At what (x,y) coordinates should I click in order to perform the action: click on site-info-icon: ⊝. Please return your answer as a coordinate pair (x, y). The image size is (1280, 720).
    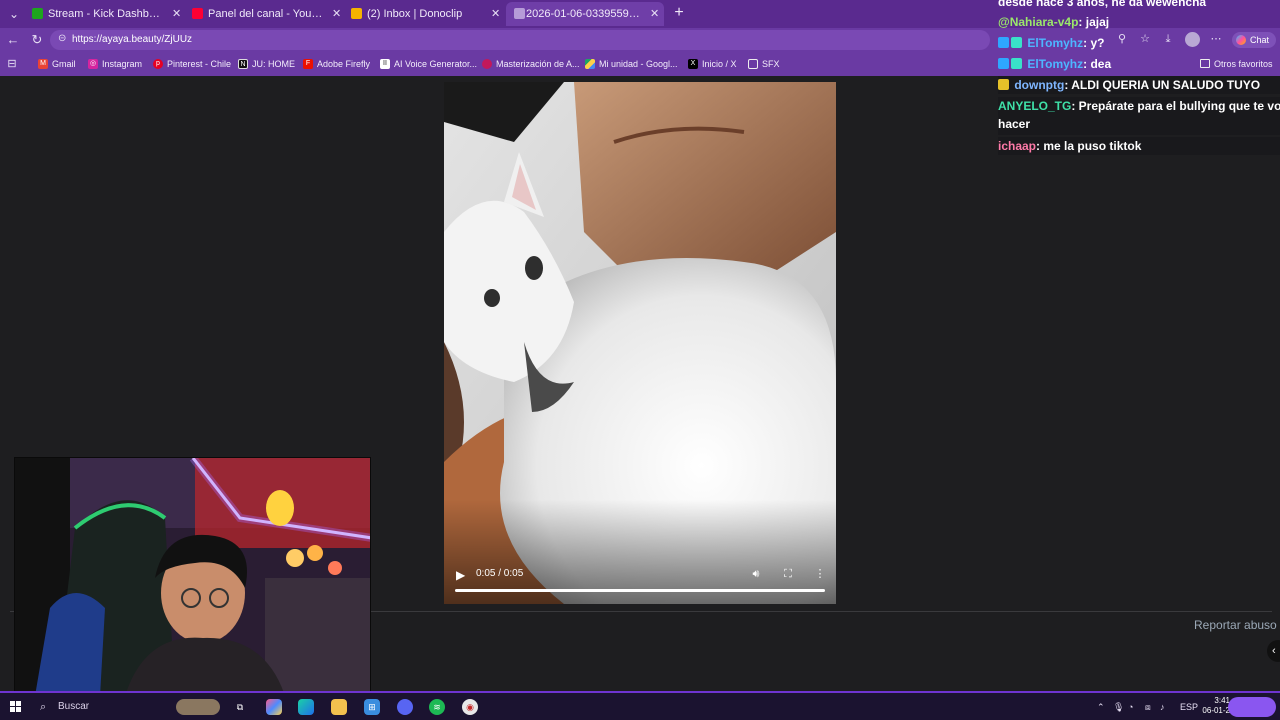
    Looking at the image, I should click on (64, 39).